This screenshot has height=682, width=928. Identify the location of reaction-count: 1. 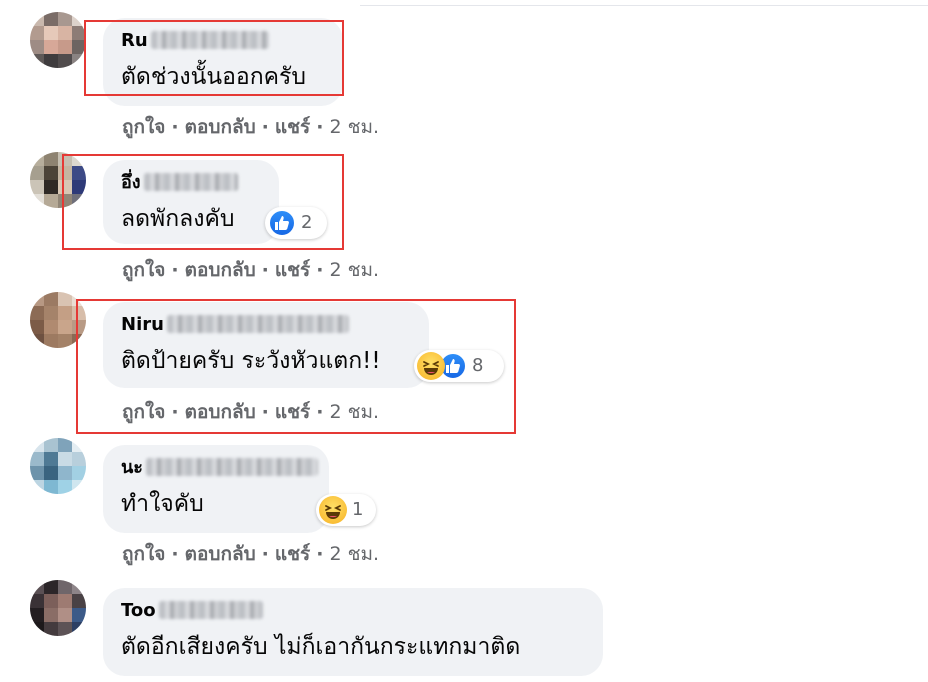
(358, 509).